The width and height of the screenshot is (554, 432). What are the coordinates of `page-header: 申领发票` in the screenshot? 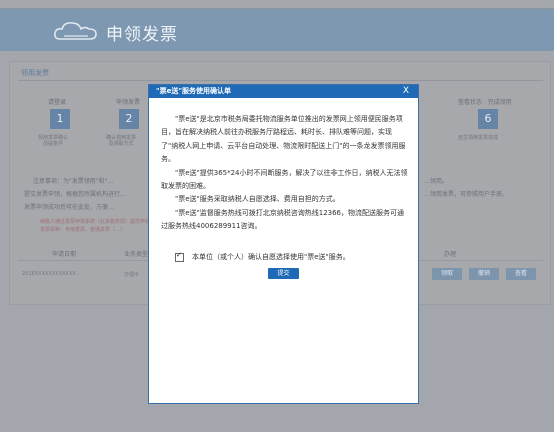 It's located at (277, 30).